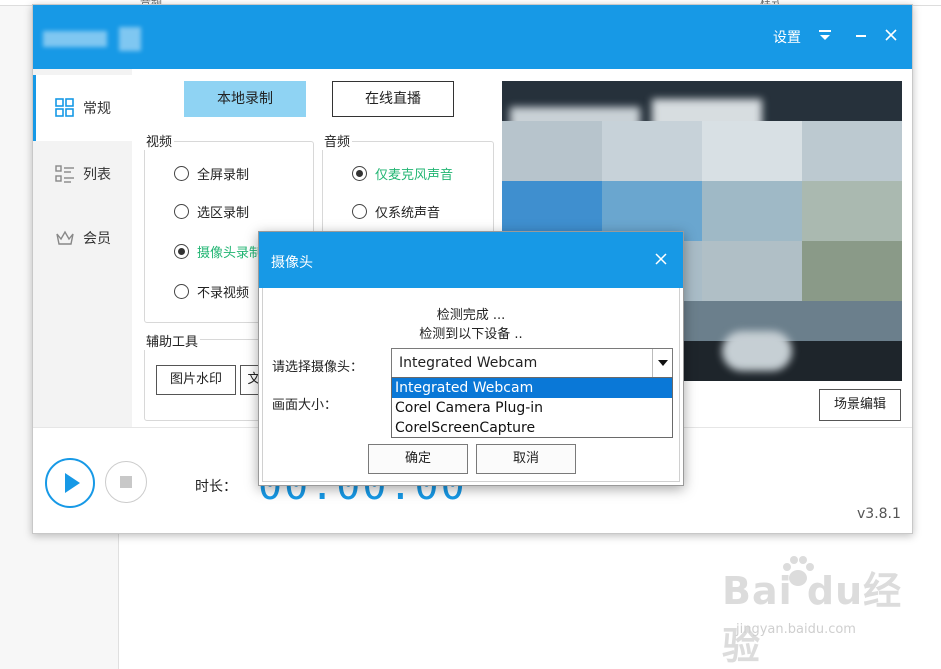  Describe the element at coordinates (82, 108) in the screenshot. I see `sidebar-item-general: 常规` at that location.